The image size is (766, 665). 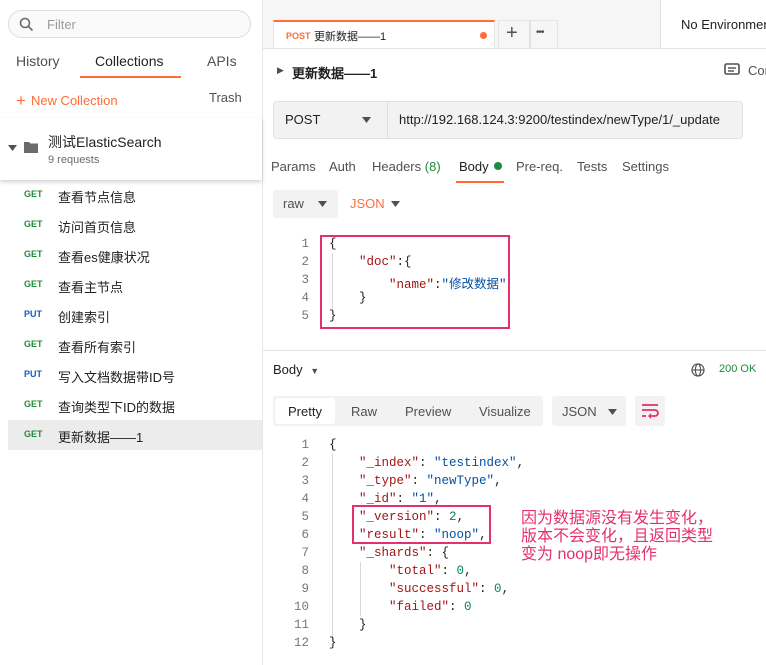 I want to click on tab-history: History, so click(x=38, y=61).